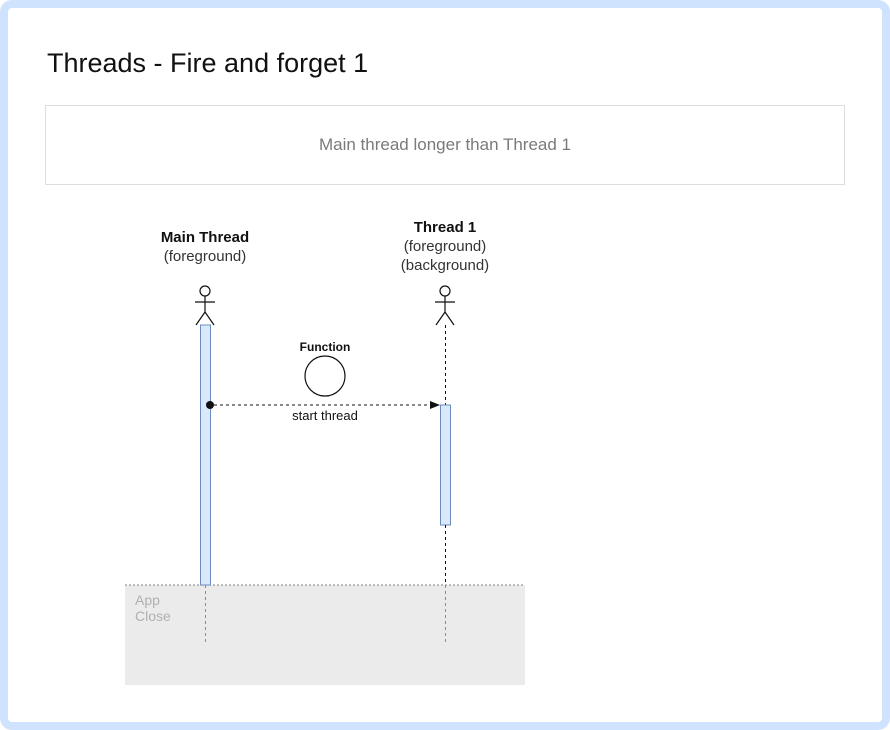  I want to click on app-close-label-line1: App, so click(147, 600).